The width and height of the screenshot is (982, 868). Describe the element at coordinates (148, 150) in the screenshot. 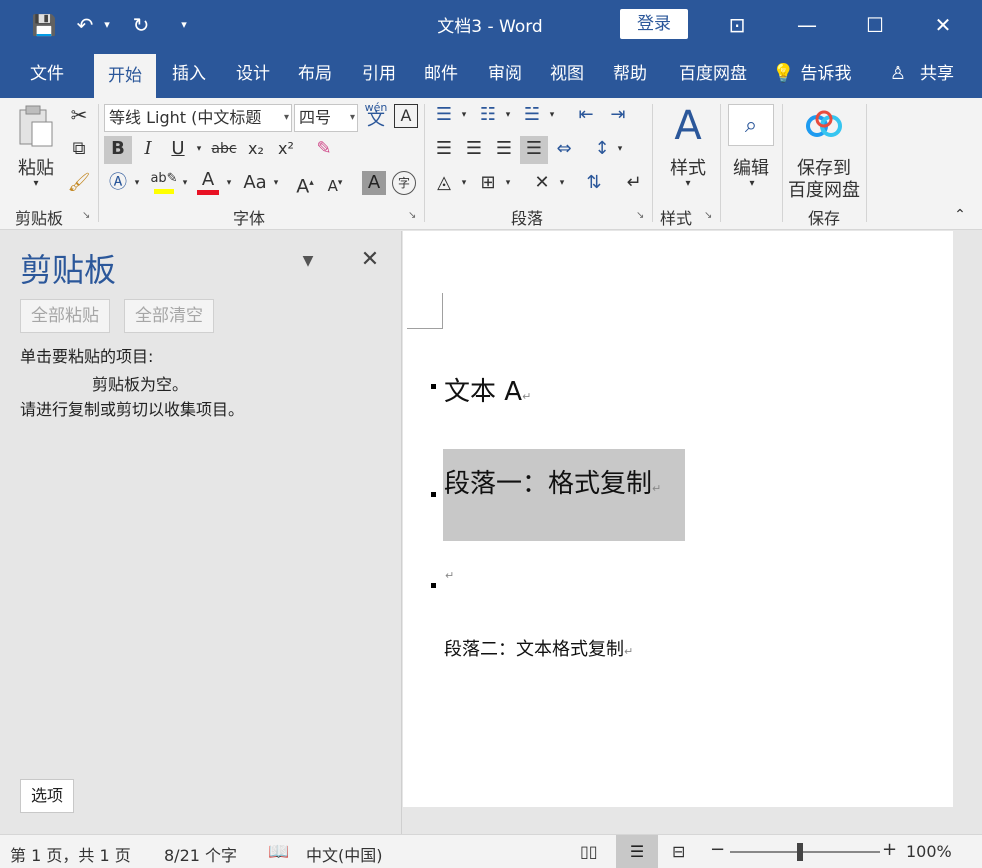

I see `italic-button: I` at that location.